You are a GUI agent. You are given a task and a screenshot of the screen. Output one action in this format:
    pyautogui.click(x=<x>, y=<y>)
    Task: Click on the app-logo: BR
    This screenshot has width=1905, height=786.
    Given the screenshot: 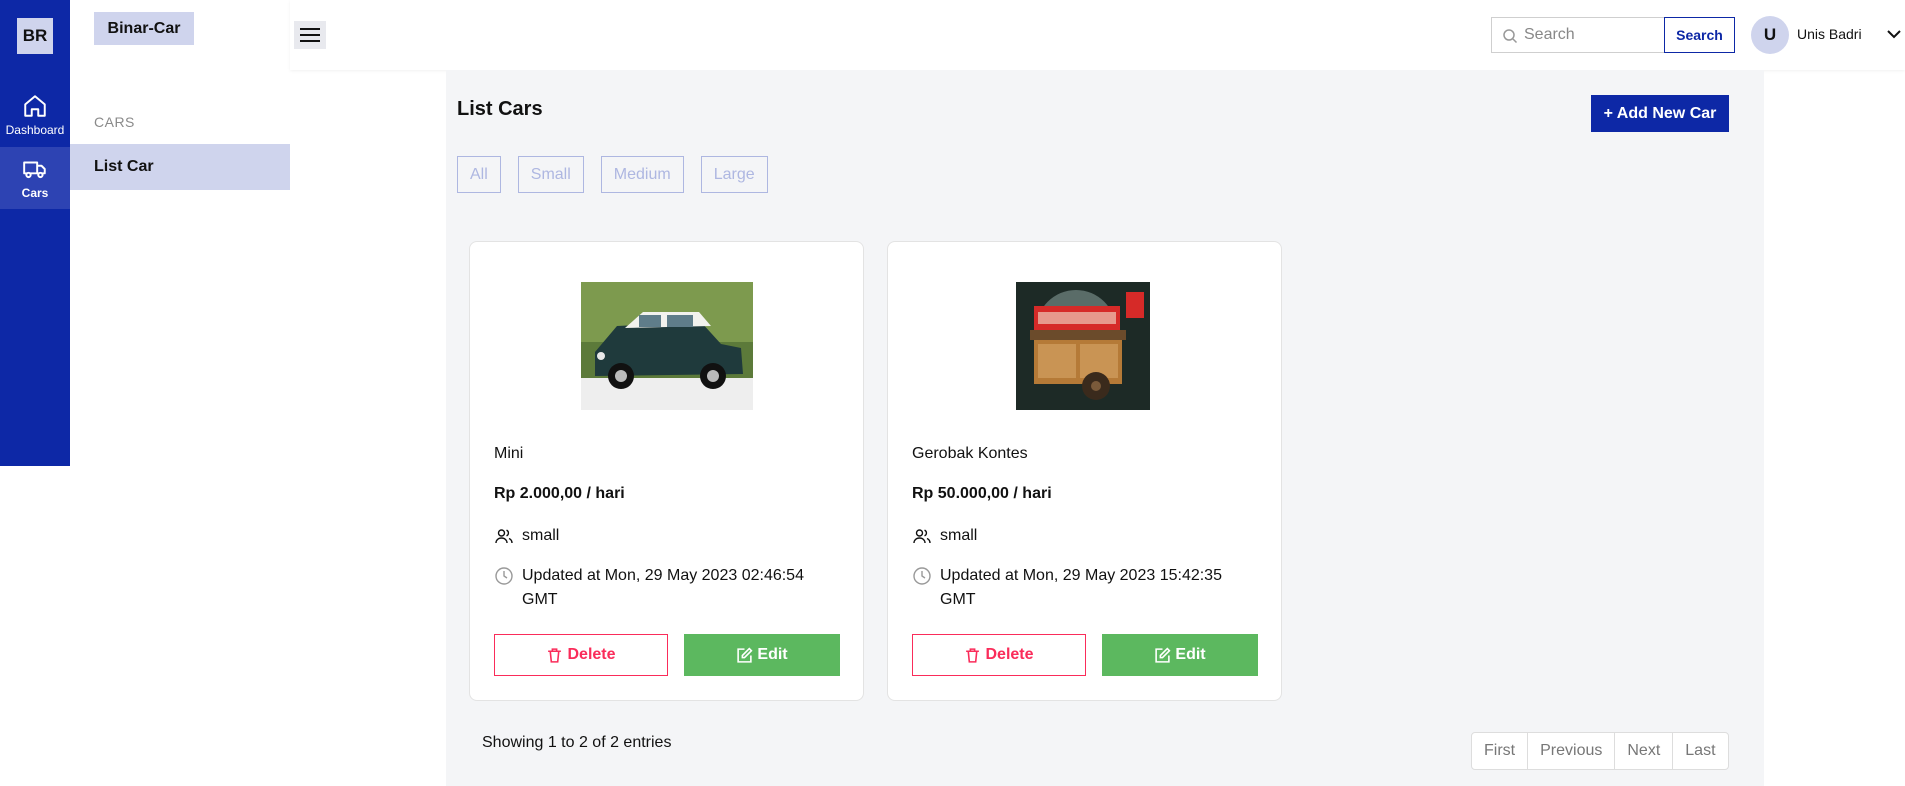 What is the action you would take?
    pyautogui.click(x=35, y=36)
    